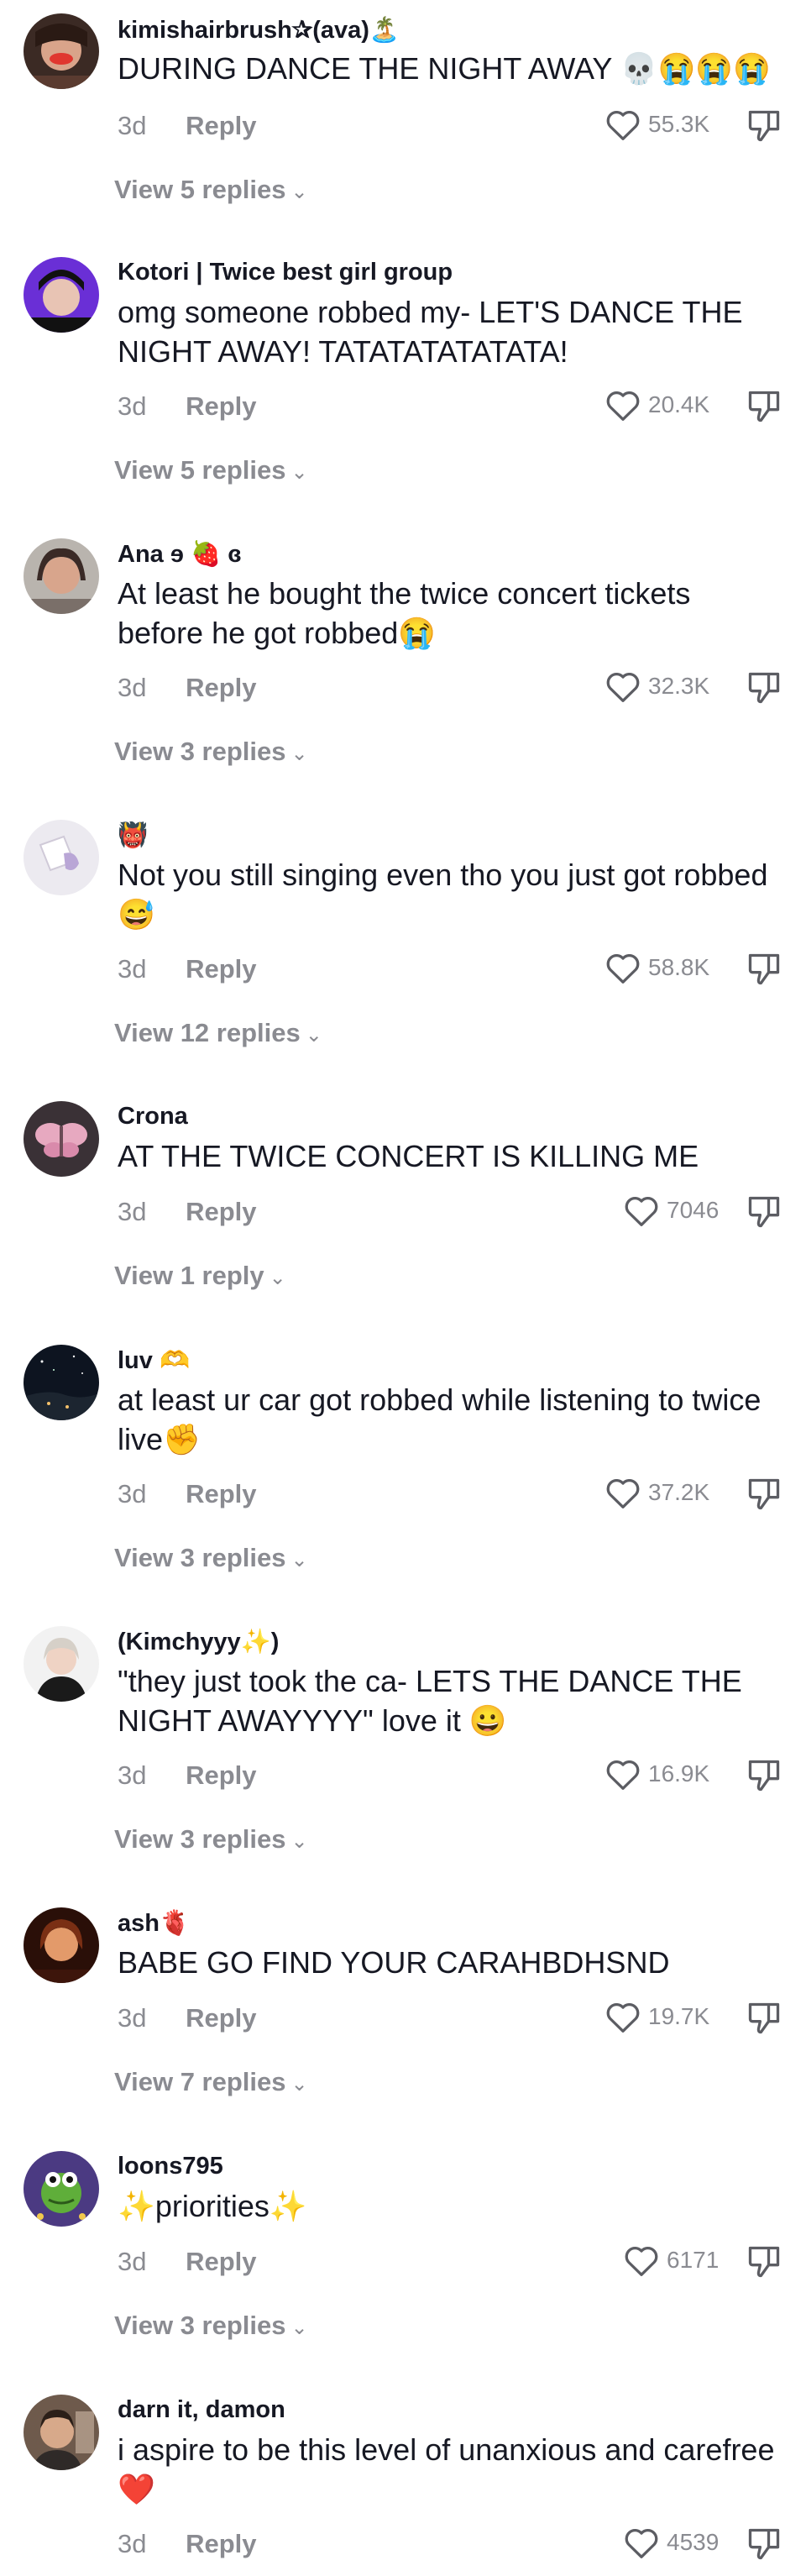 The width and height of the screenshot is (806, 2576). I want to click on view-replies-button: View 1 reply ⌄, so click(200, 1276).